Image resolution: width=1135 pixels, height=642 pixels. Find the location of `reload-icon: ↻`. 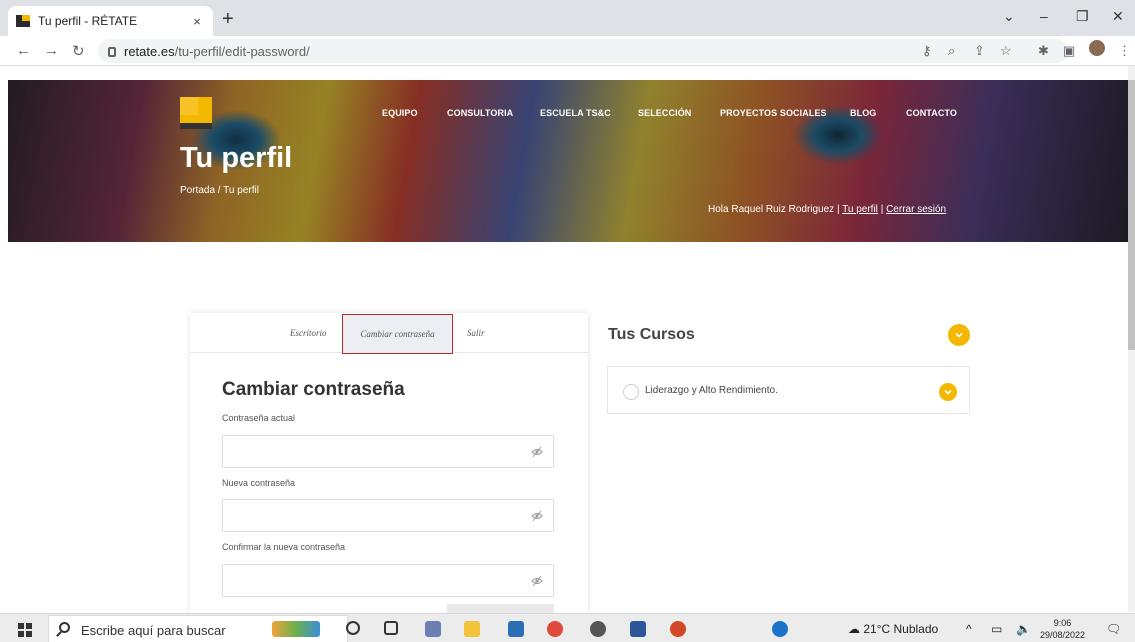

reload-icon: ↻ is located at coordinates (78, 51).